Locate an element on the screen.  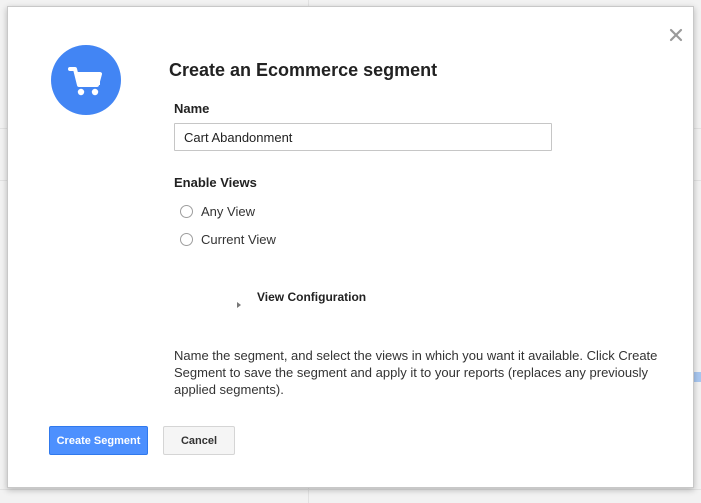
cart-icon-badge is located at coordinates (86, 80).